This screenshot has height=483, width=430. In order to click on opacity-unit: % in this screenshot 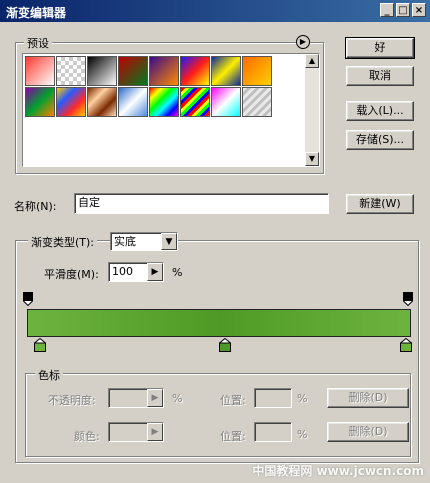, I will do `click(177, 398)`.